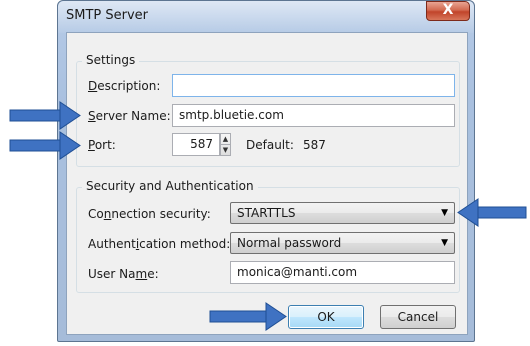 This screenshot has width=530, height=346. Describe the element at coordinates (102, 145) in the screenshot. I see `port-label: Port:` at that location.